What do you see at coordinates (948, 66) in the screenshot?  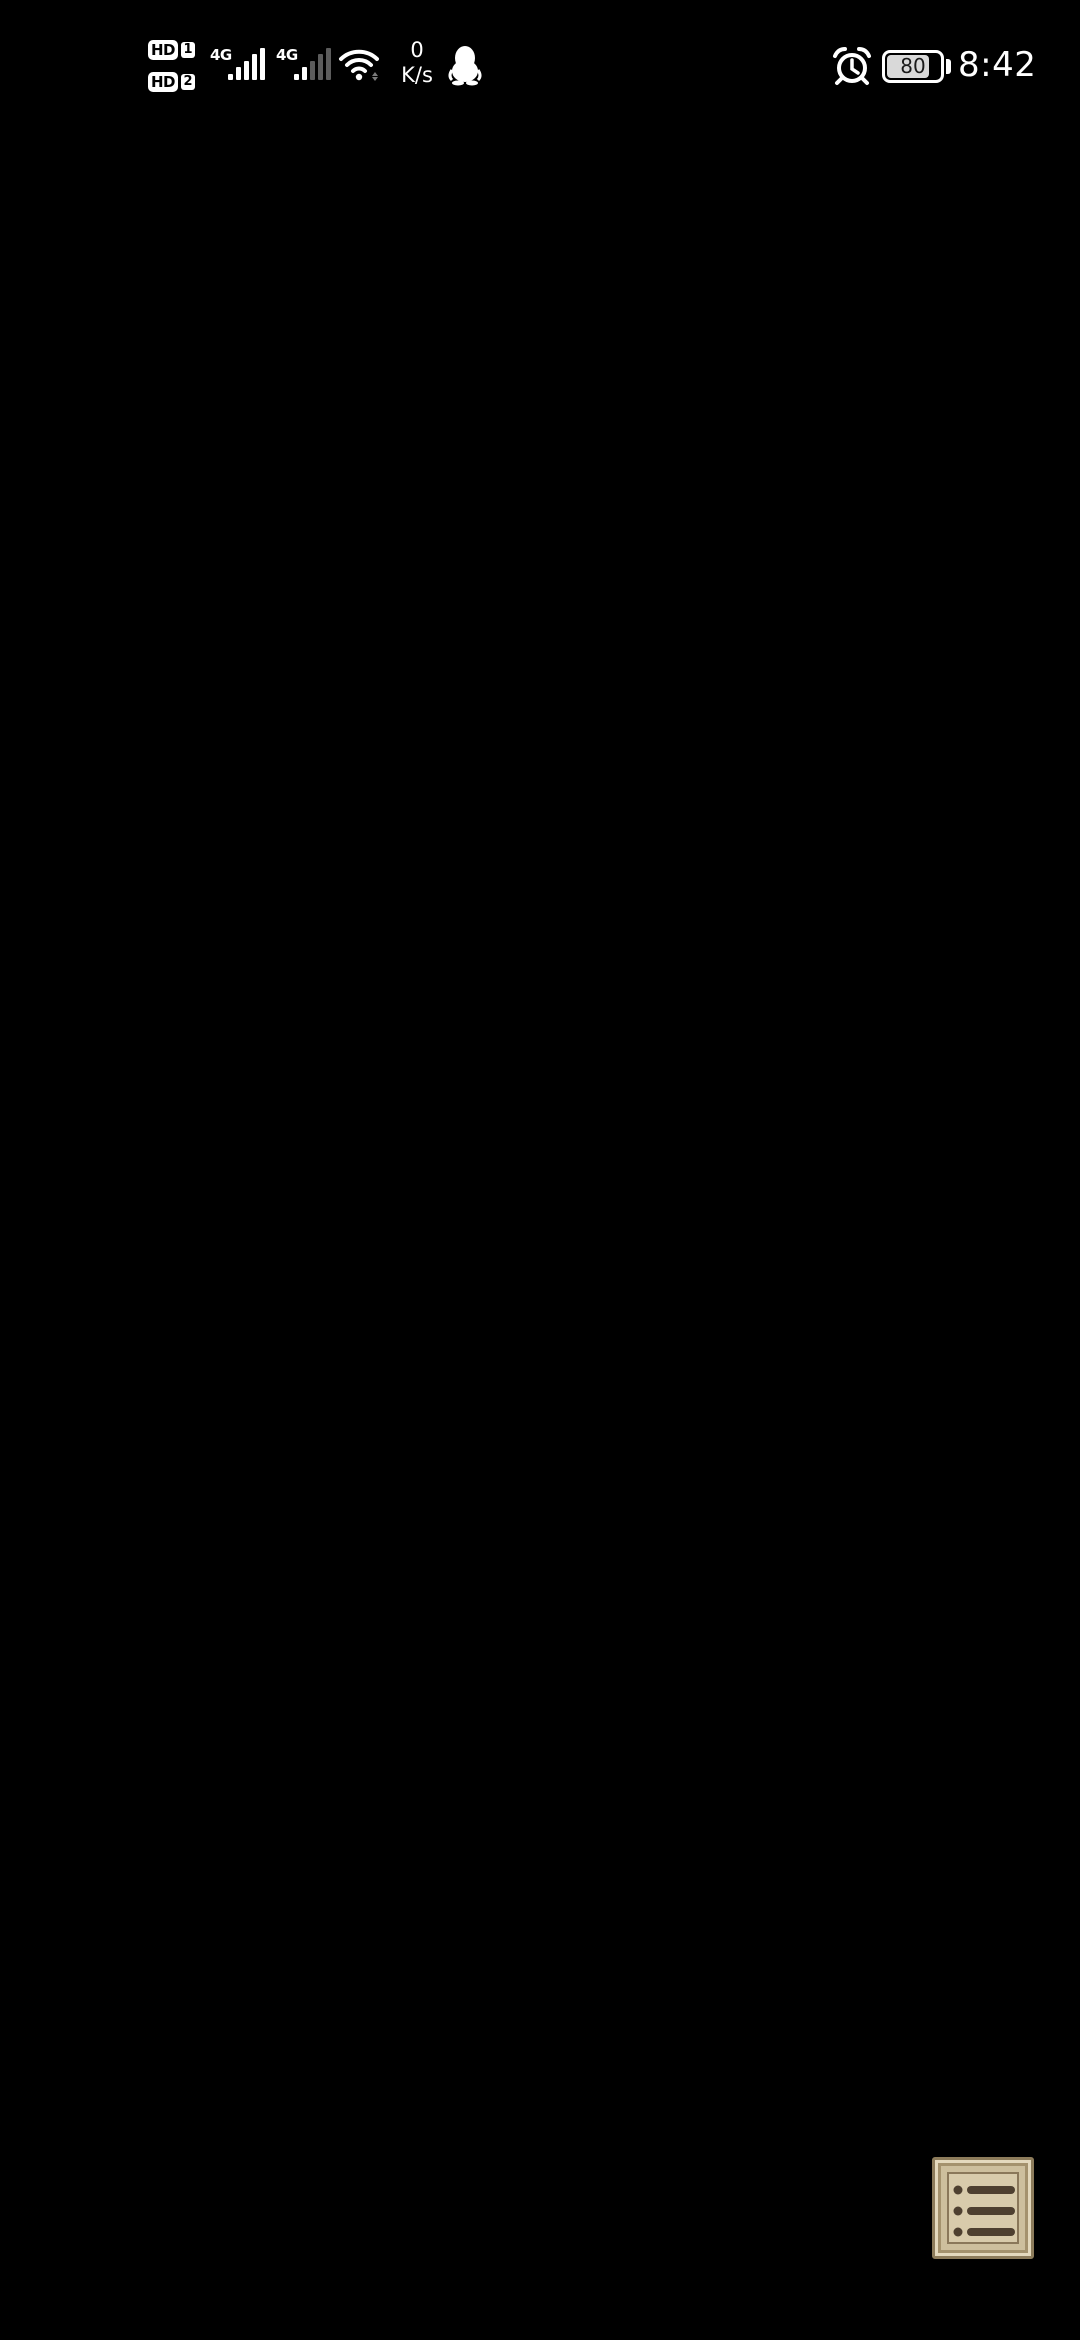 I see `battery-cap` at bounding box center [948, 66].